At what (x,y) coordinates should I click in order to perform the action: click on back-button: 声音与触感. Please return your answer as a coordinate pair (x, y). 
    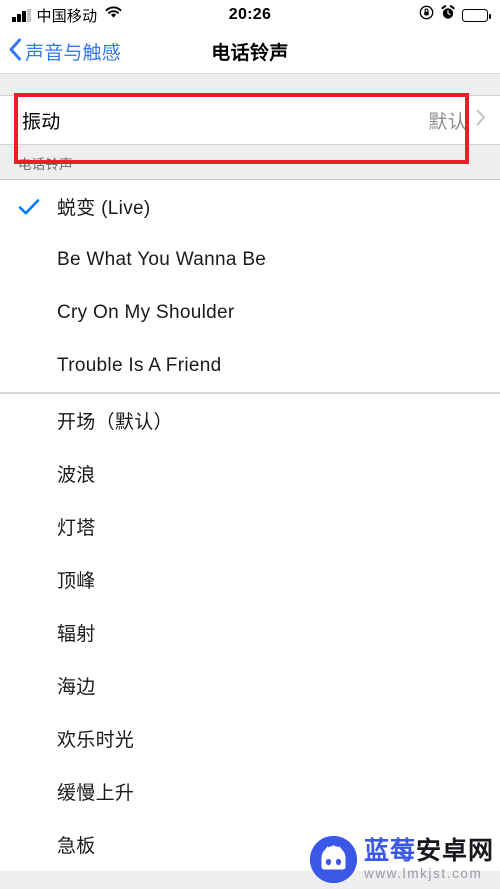
    Looking at the image, I should click on (60, 52).